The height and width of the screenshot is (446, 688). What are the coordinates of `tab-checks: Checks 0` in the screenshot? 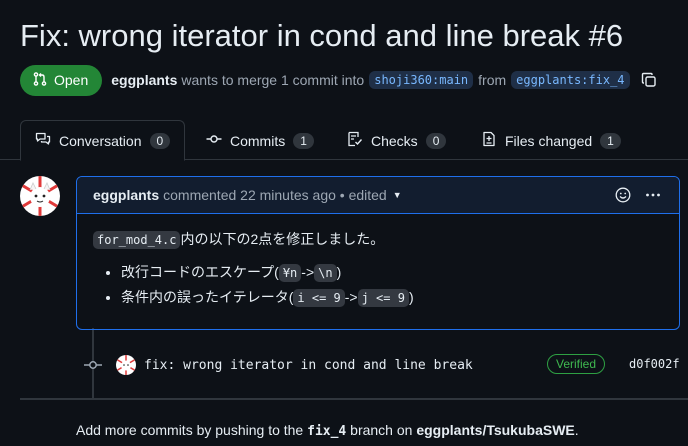 It's located at (397, 140).